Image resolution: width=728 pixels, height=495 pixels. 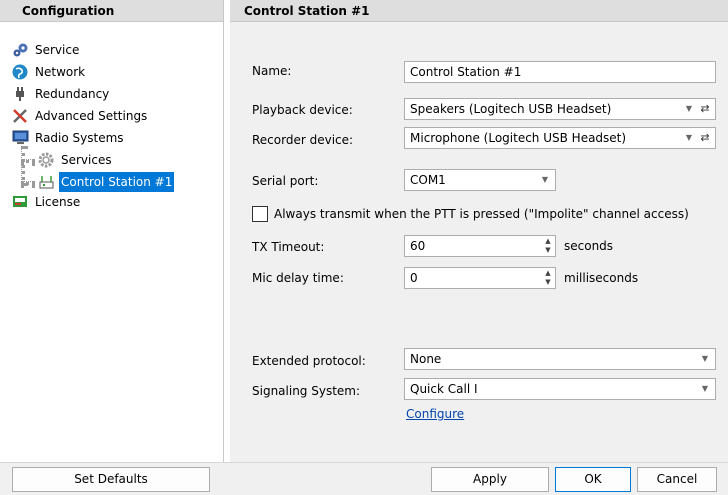 I want to click on tree-item-services: Services, so click(x=76, y=160).